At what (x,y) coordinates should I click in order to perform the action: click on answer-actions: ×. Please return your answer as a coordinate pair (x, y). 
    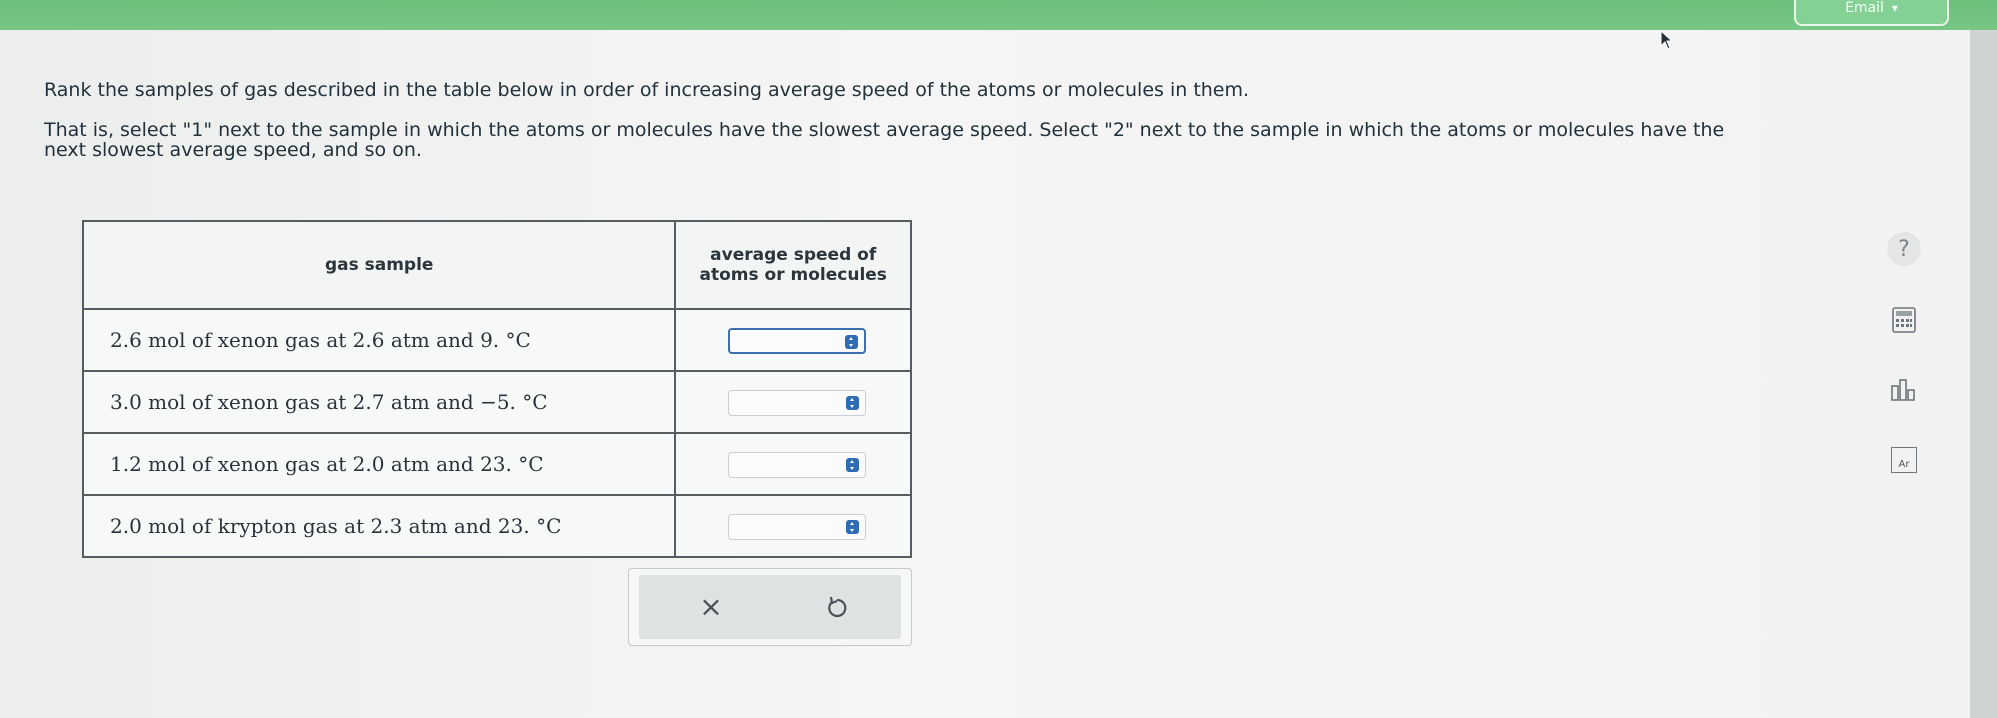
    Looking at the image, I should click on (770, 607).